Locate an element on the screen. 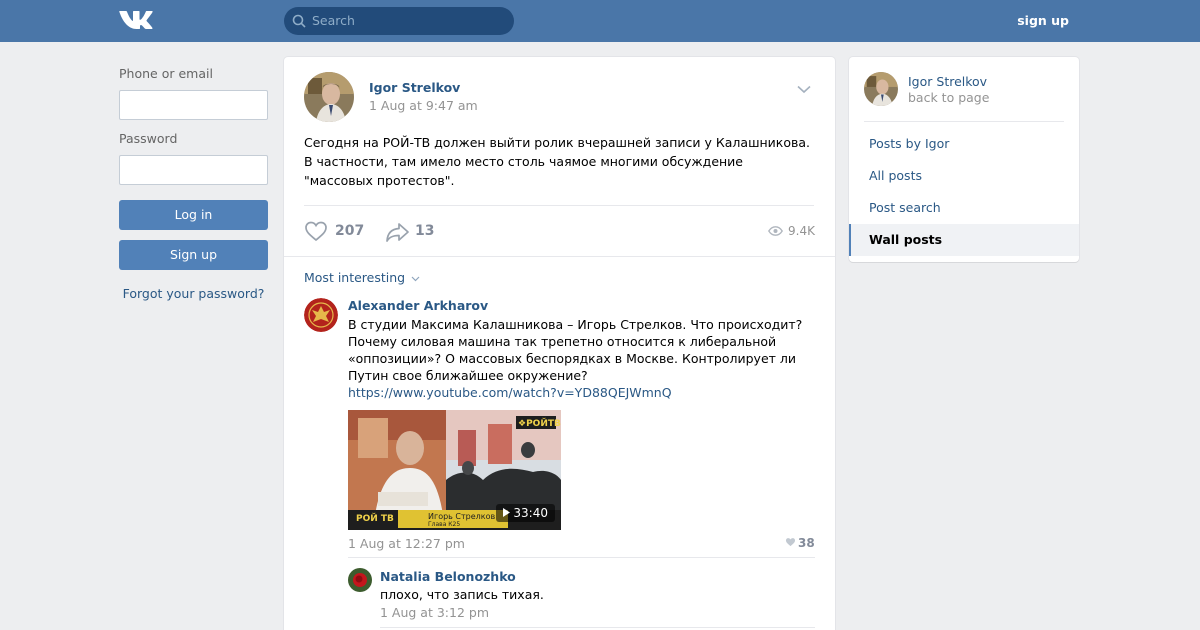  comment-sort-dropdown: Most interesting is located at coordinates (362, 277).